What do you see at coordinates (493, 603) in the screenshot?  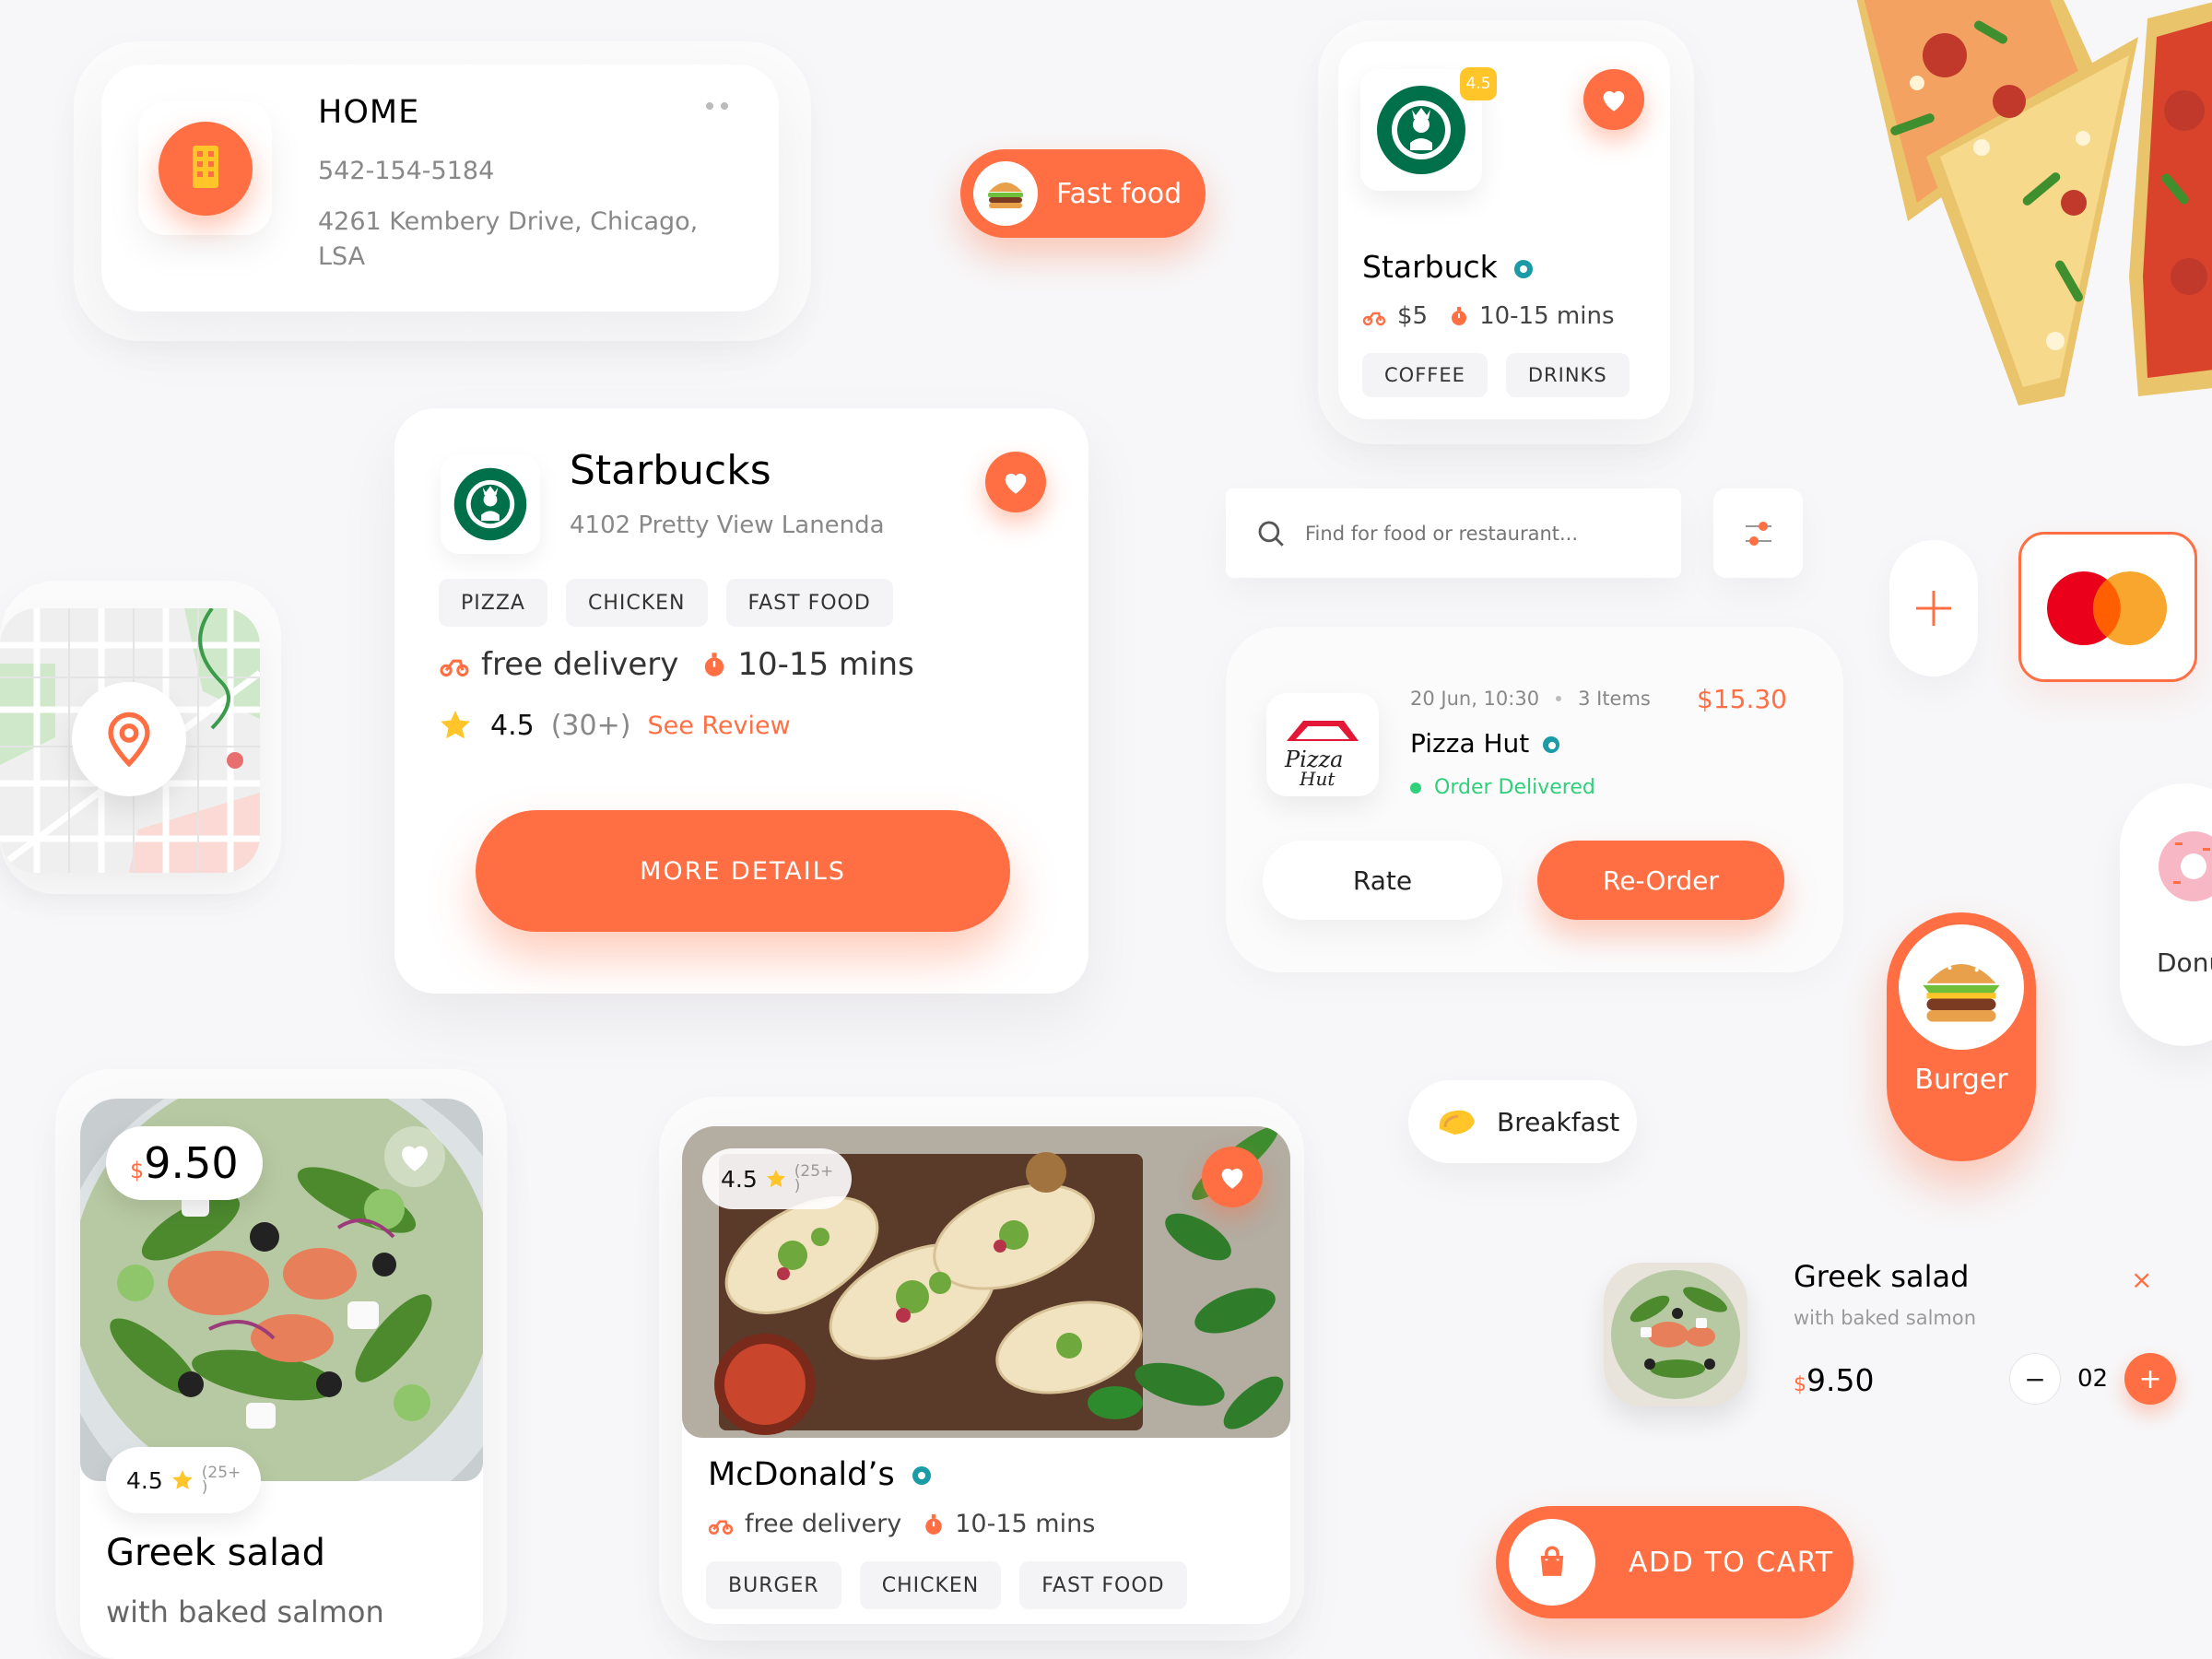 I see `tag-chip: PIZZA` at bounding box center [493, 603].